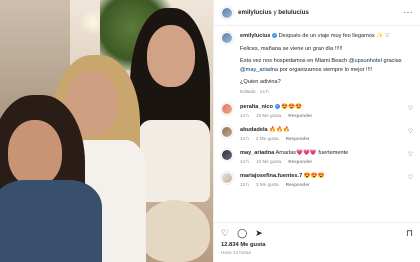 This screenshot has height=262, width=420. Describe the element at coordinates (317, 13) in the screenshot. I see `post-header: emilylucius y belulucius ···` at that location.